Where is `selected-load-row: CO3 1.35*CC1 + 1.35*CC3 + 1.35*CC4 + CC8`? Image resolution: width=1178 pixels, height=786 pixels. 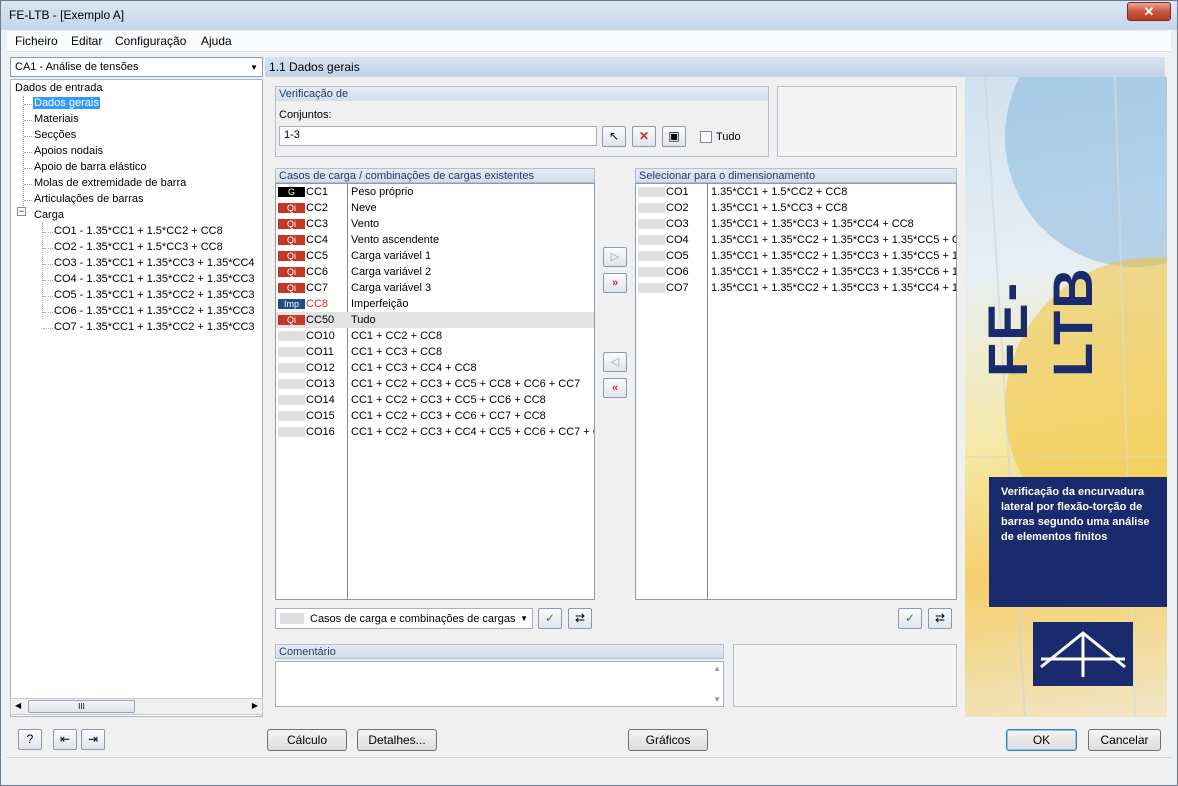
selected-load-row: CO3 1.35*CC1 + 1.35*CC3 + 1.35*CC4 + CC8 is located at coordinates (796, 224).